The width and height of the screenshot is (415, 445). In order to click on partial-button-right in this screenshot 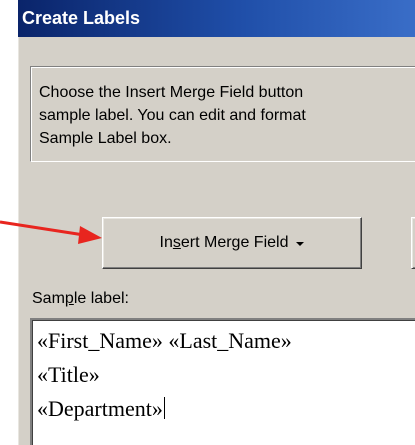, I will do `click(413, 243)`.